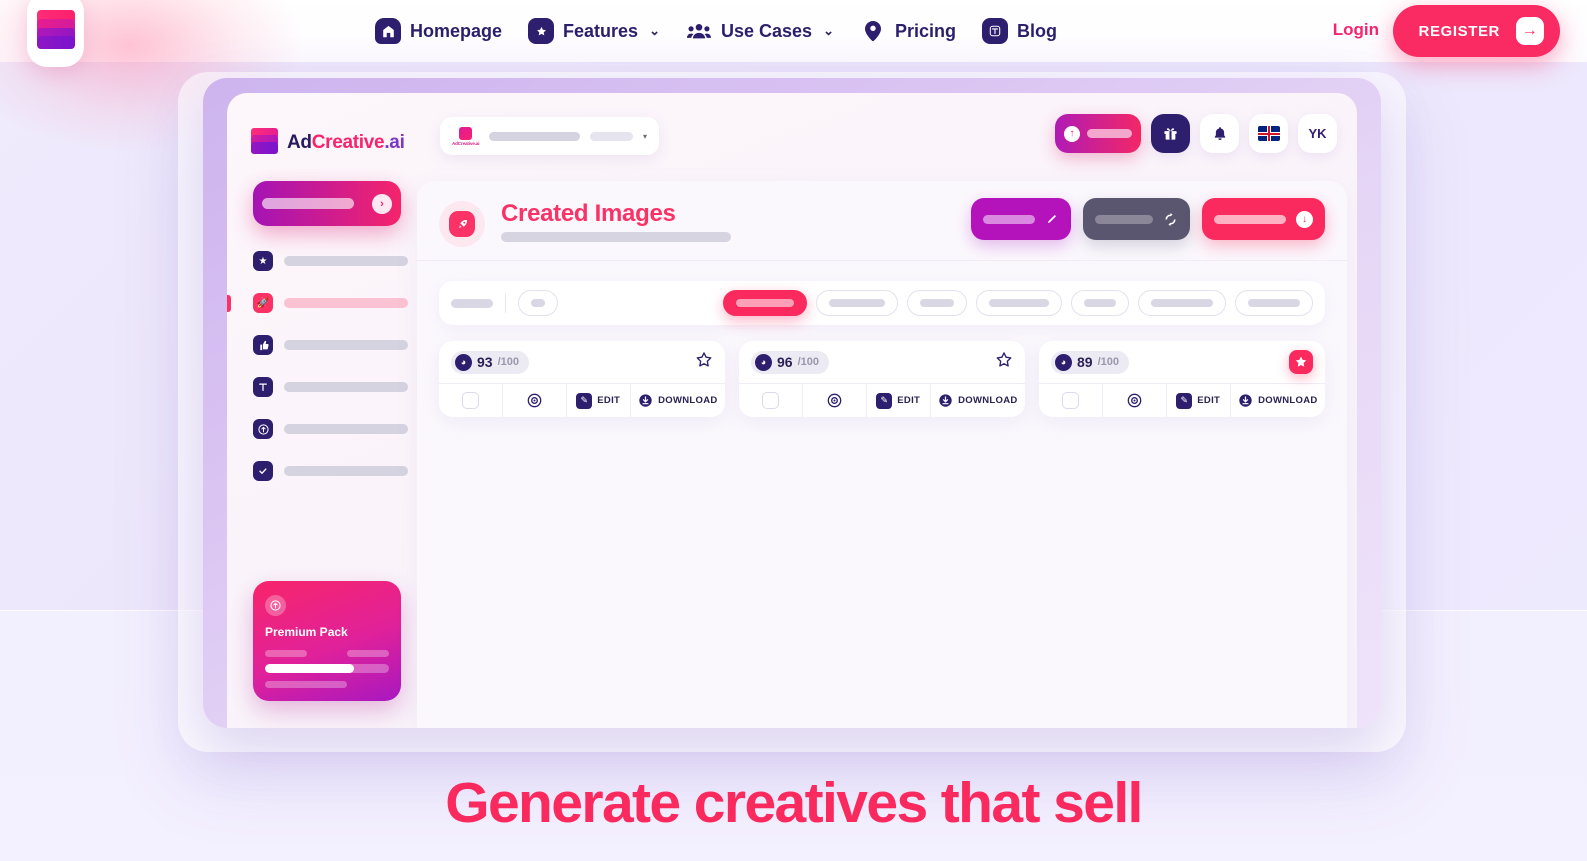 This screenshot has height=861, width=1587. What do you see at coordinates (263, 429) in the screenshot?
I see `upload-arrow-icon` at bounding box center [263, 429].